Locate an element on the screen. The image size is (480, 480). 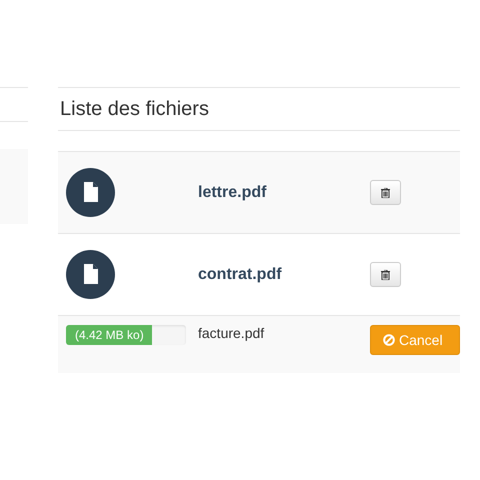
ban-icon is located at coordinates (389, 340).